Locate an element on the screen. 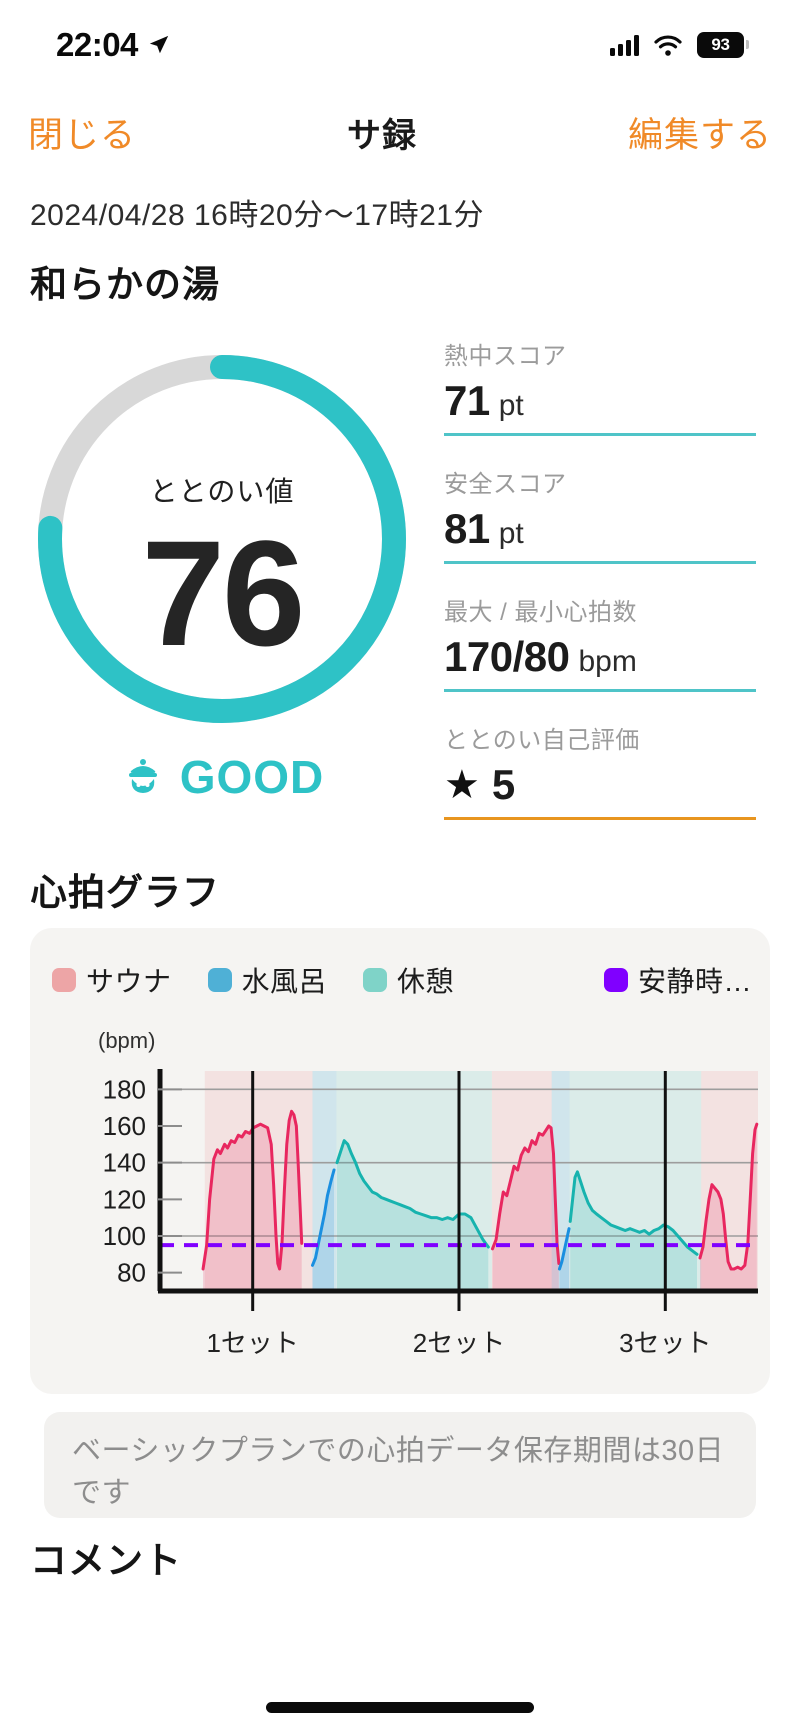 This screenshot has height=1731, width=800. plan-notice-text: ベーシックプランでの心拍データ保存期間は30日です is located at coordinates (398, 1472).